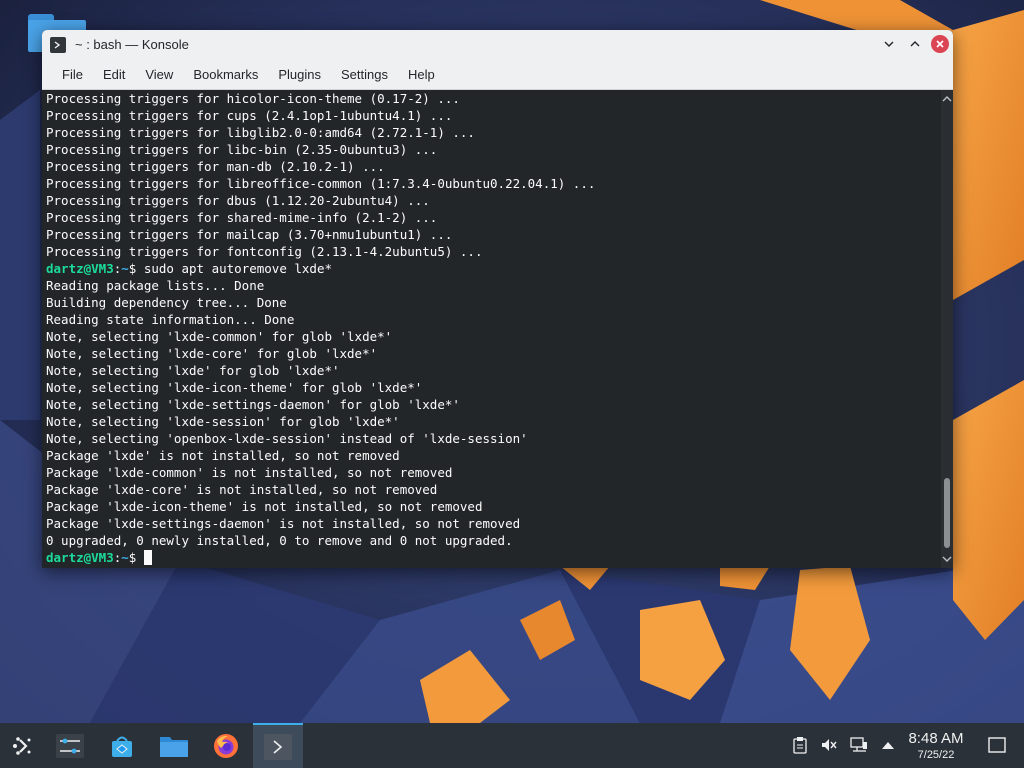  What do you see at coordinates (997, 745) in the screenshot?
I see `show-desktop-icon` at bounding box center [997, 745].